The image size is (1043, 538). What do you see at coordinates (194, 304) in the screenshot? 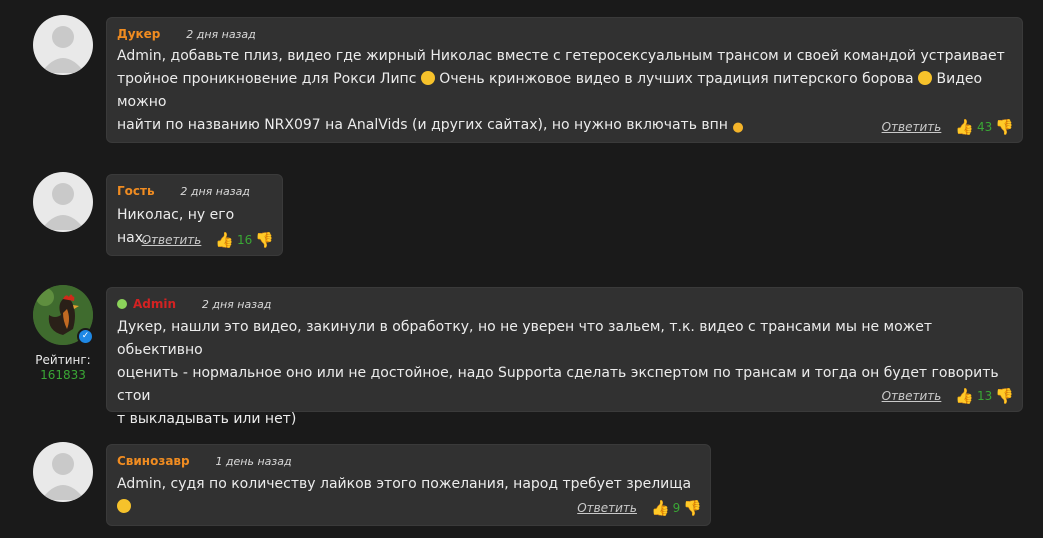
I see `comment-header: Admin 2 дня назад` at bounding box center [194, 304].